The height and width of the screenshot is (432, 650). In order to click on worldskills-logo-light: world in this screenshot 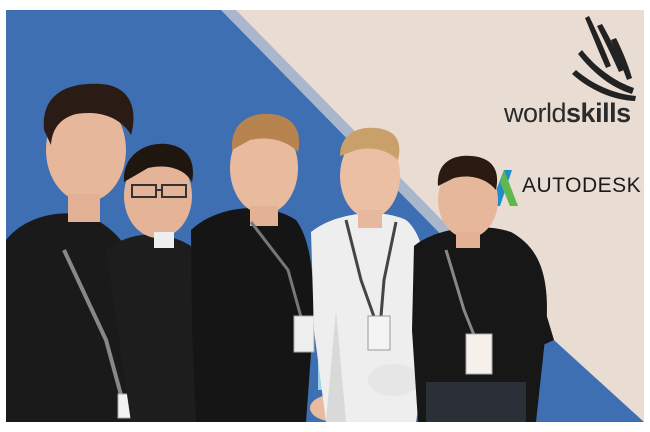, I will do `click(535, 113)`.